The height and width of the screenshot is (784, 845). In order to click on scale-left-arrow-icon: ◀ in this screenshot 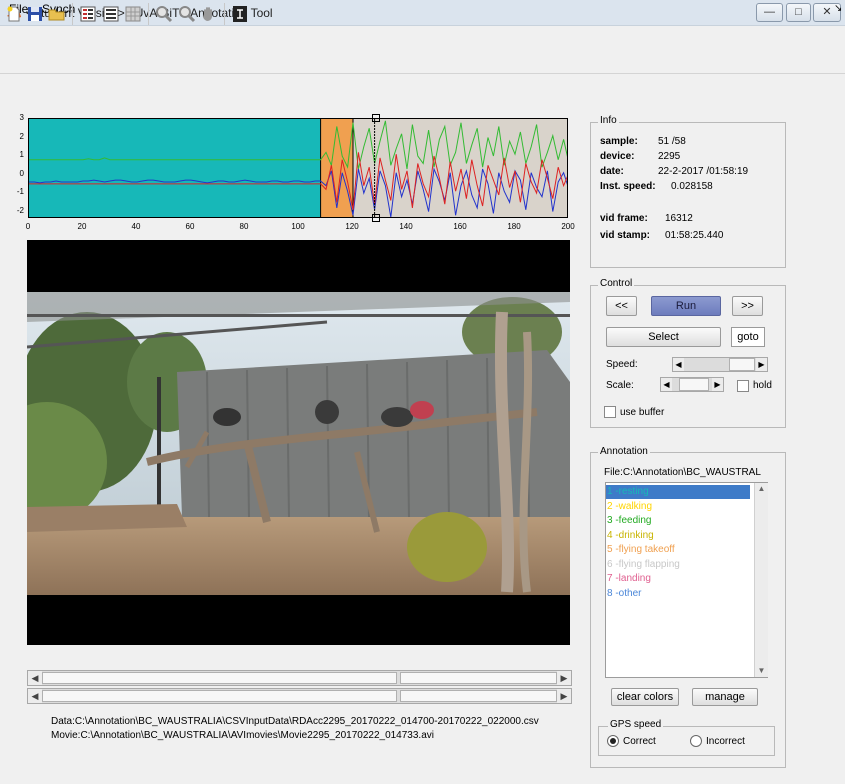, I will do `click(666, 384)`.